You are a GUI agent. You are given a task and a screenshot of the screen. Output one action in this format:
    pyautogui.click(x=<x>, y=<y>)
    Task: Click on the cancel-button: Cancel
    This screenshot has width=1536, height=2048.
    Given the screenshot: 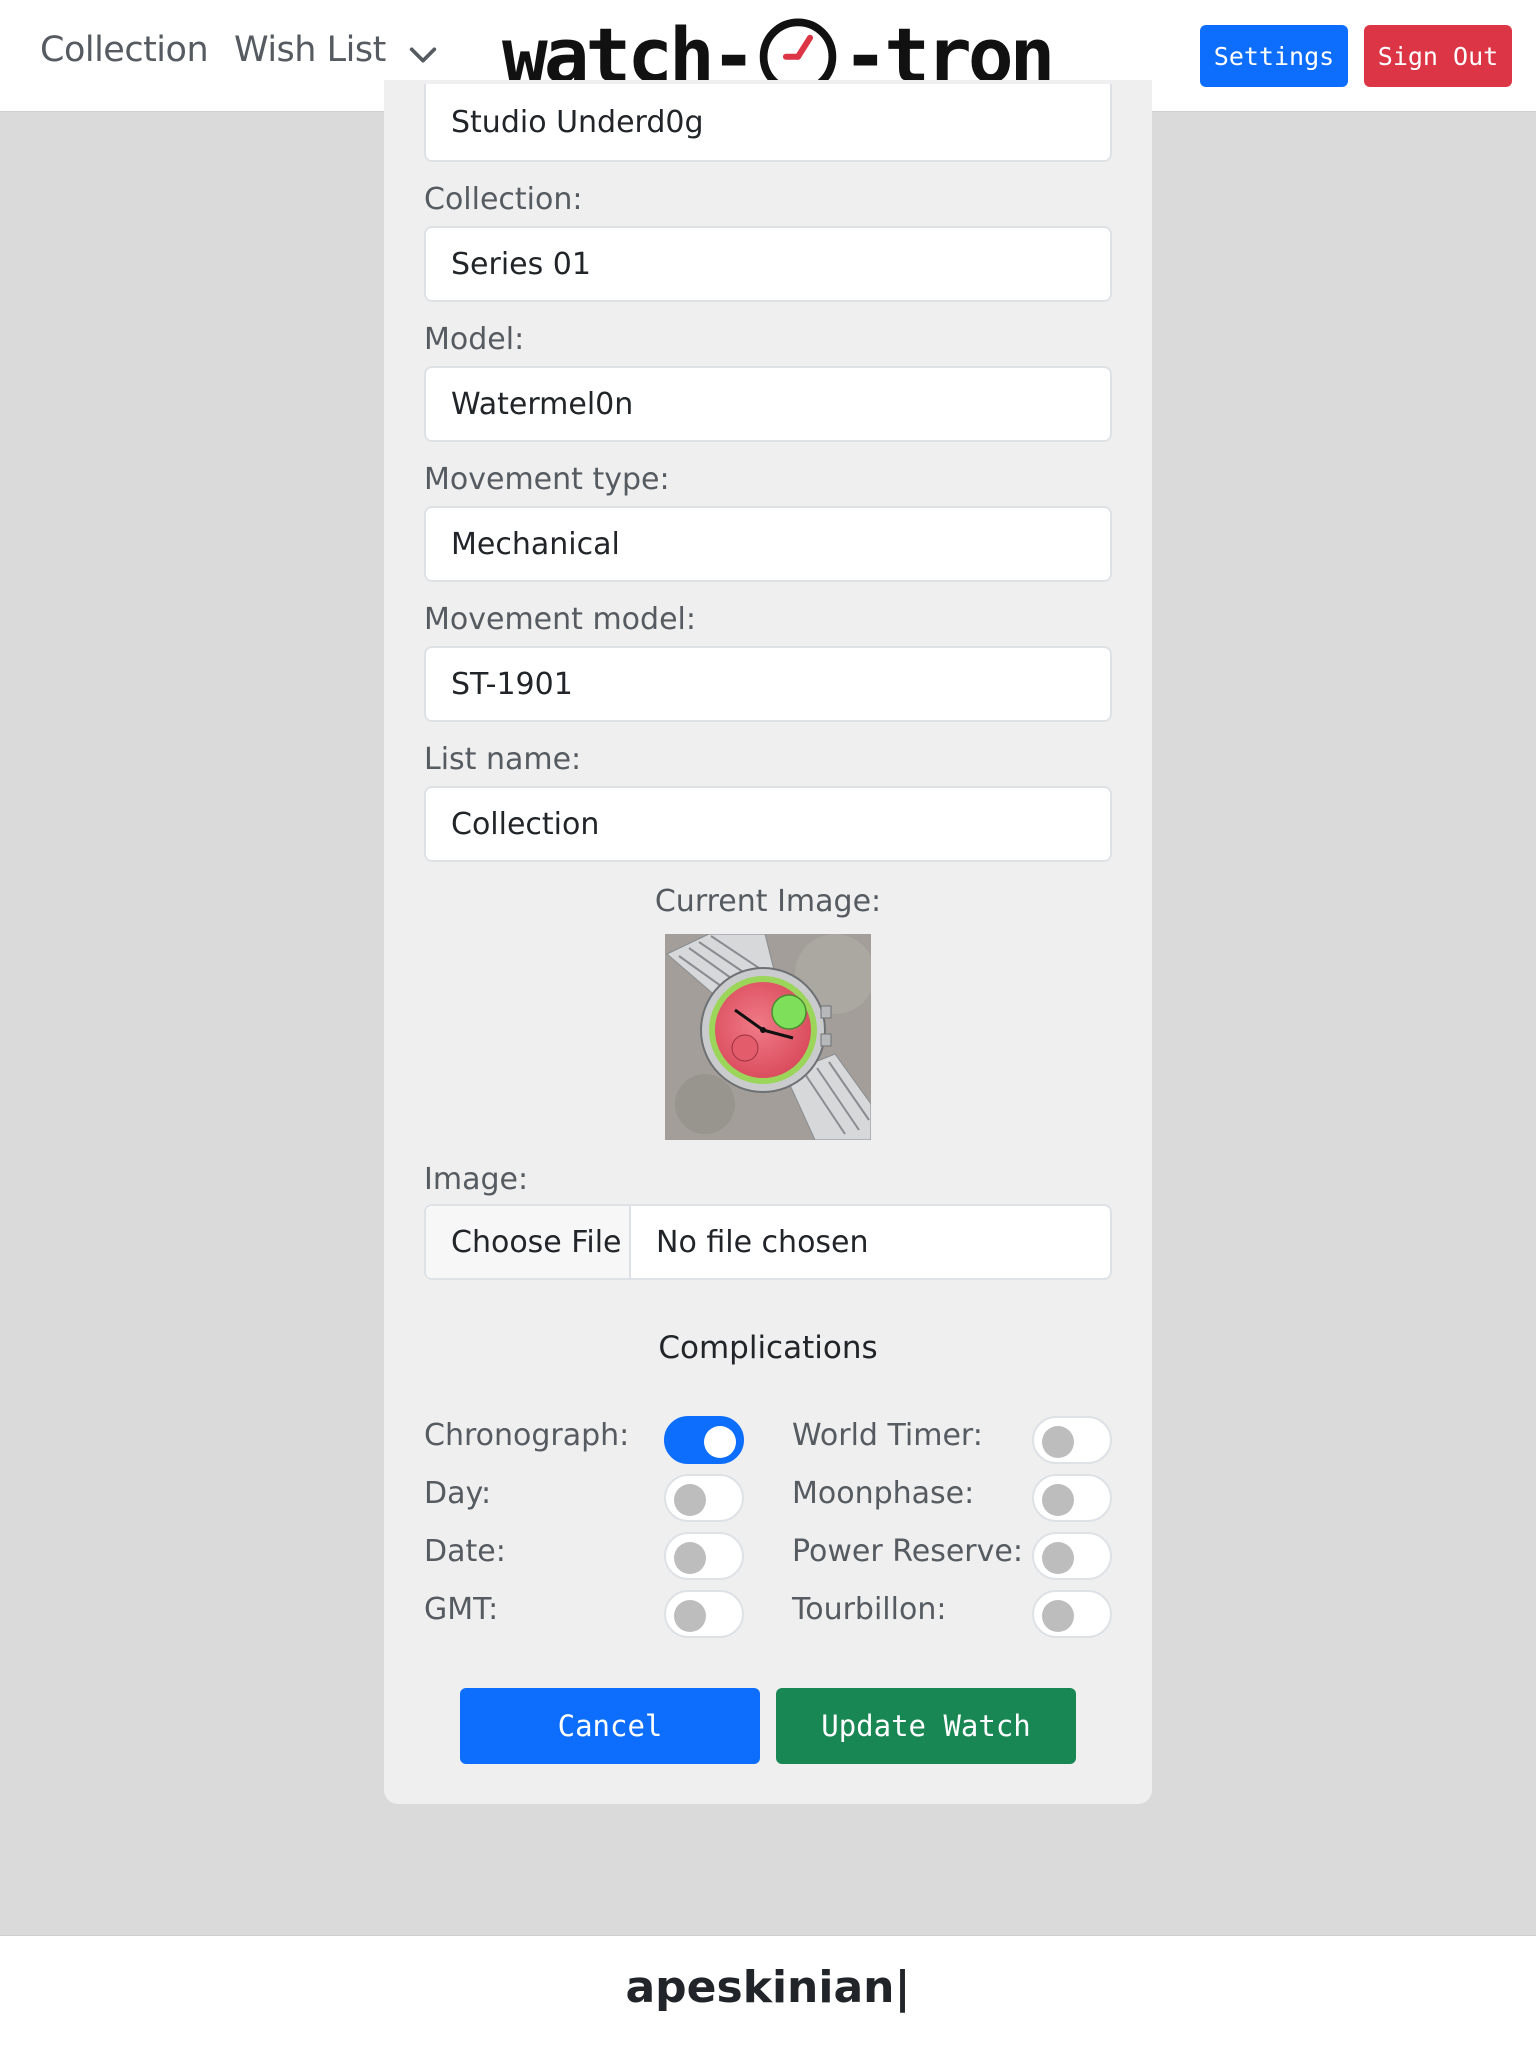 What is the action you would take?
    pyautogui.click(x=610, y=1726)
    